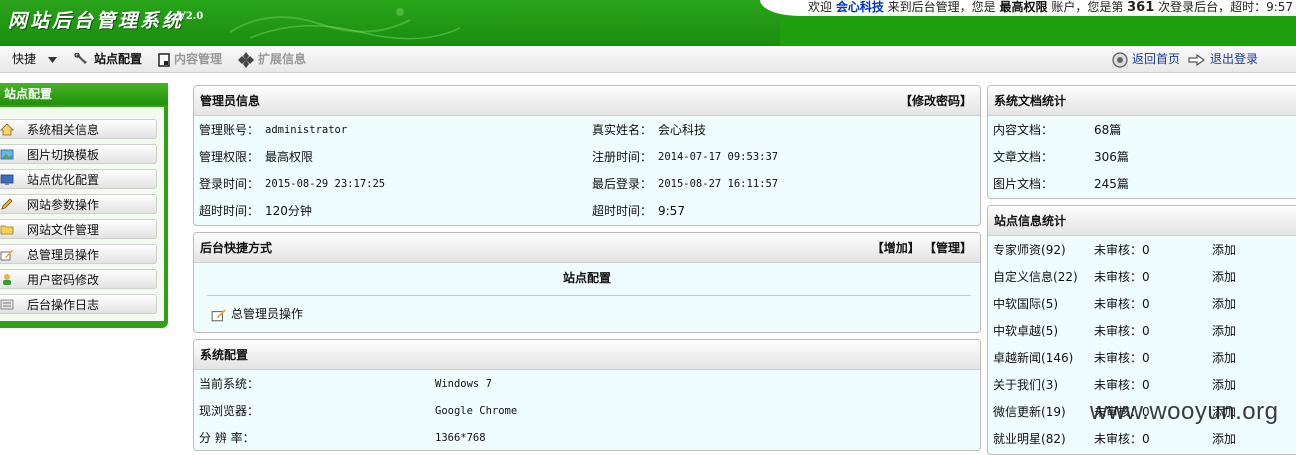  What do you see at coordinates (1141, 142) in the screenshot?
I see `doc-stats-panel: 系统文档统计 内容文档： 68篇 文章文档： 306篇 图片文档： 245篇` at bounding box center [1141, 142].